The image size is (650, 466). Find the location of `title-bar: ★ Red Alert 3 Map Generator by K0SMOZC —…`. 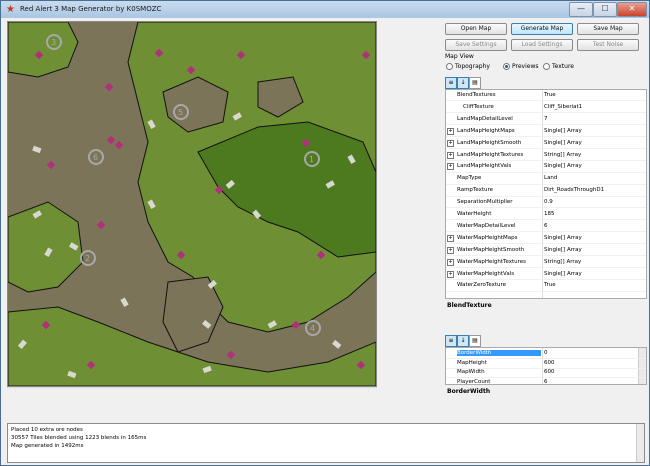

title-bar: ★ Red Alert 3 Map Generator by K0SMOZC —… is located at coordinates (325, 9).